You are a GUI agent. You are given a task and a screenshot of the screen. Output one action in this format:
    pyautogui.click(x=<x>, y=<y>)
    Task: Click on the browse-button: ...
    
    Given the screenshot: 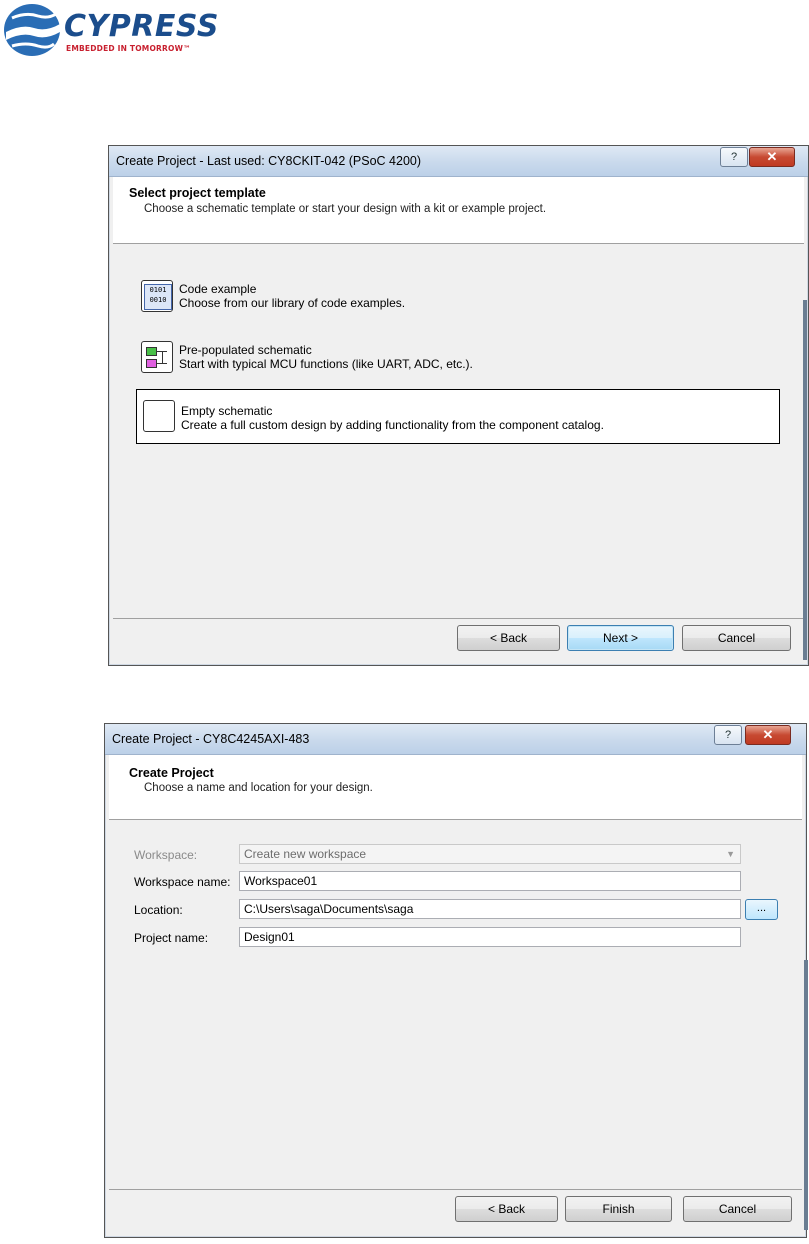 What is the action you would take?
    pyautogui.click(x=761, y=909)
    